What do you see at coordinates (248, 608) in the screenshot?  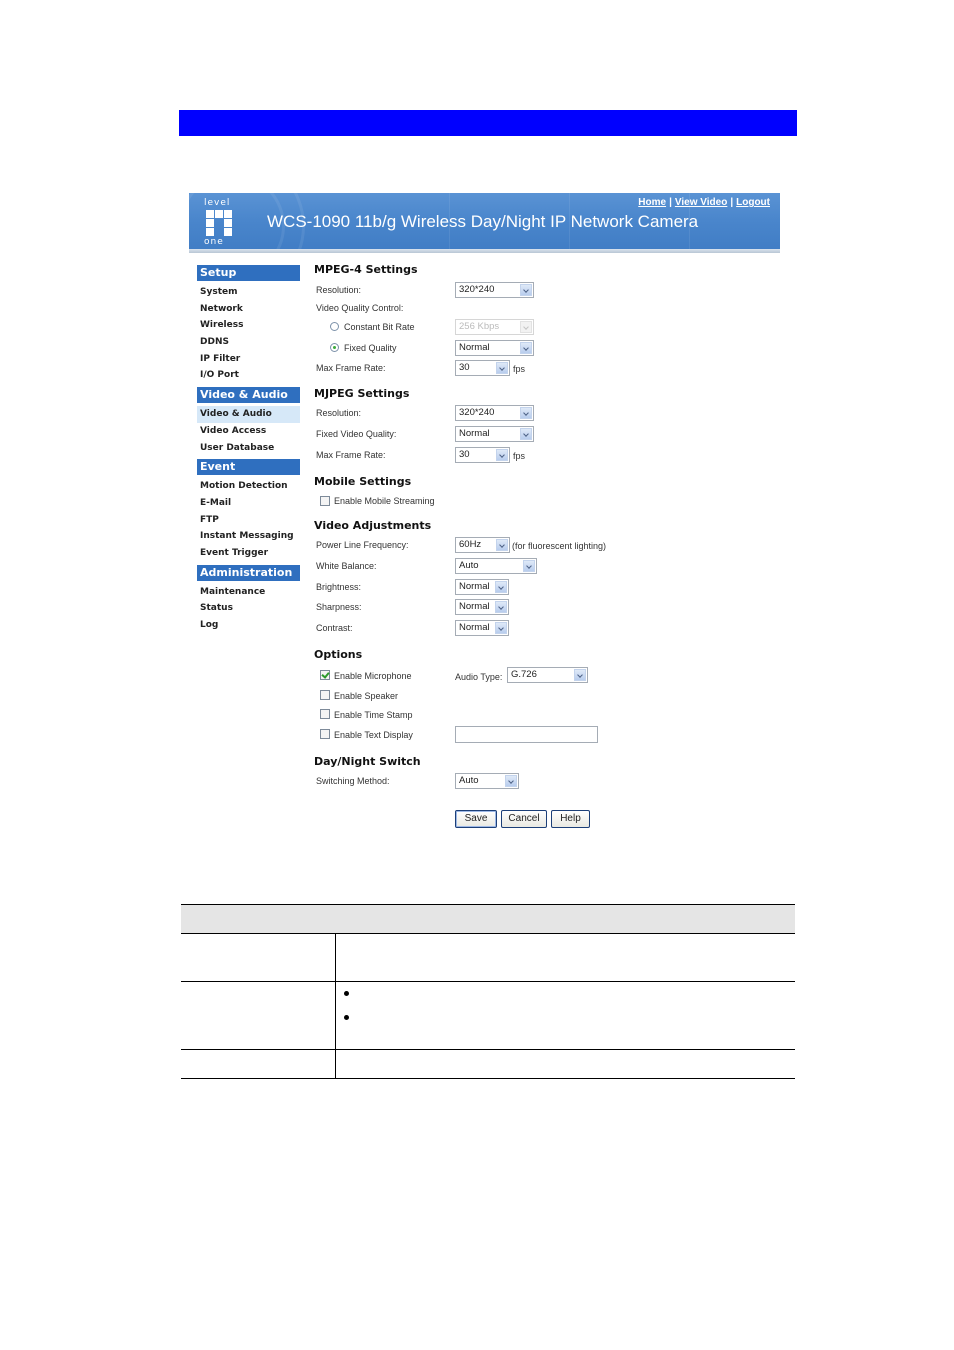 I see `sidebar-item-status: Status` at bounding box center [248, 608].